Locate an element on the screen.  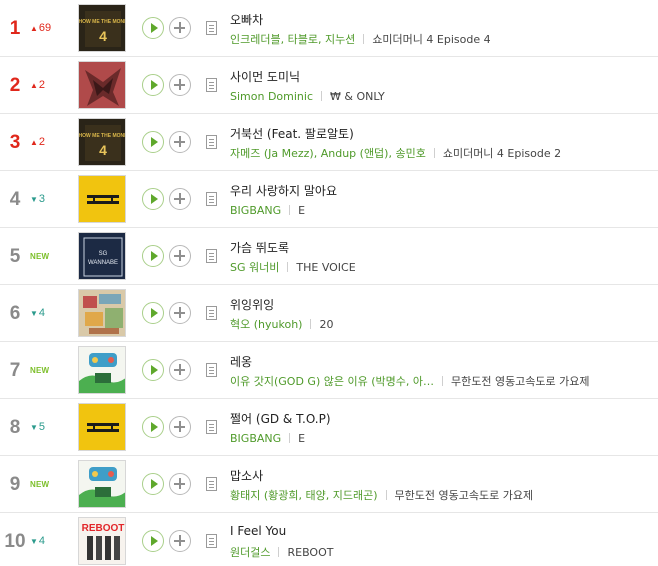
album-link: 20 is located at coordinates (326, 324).